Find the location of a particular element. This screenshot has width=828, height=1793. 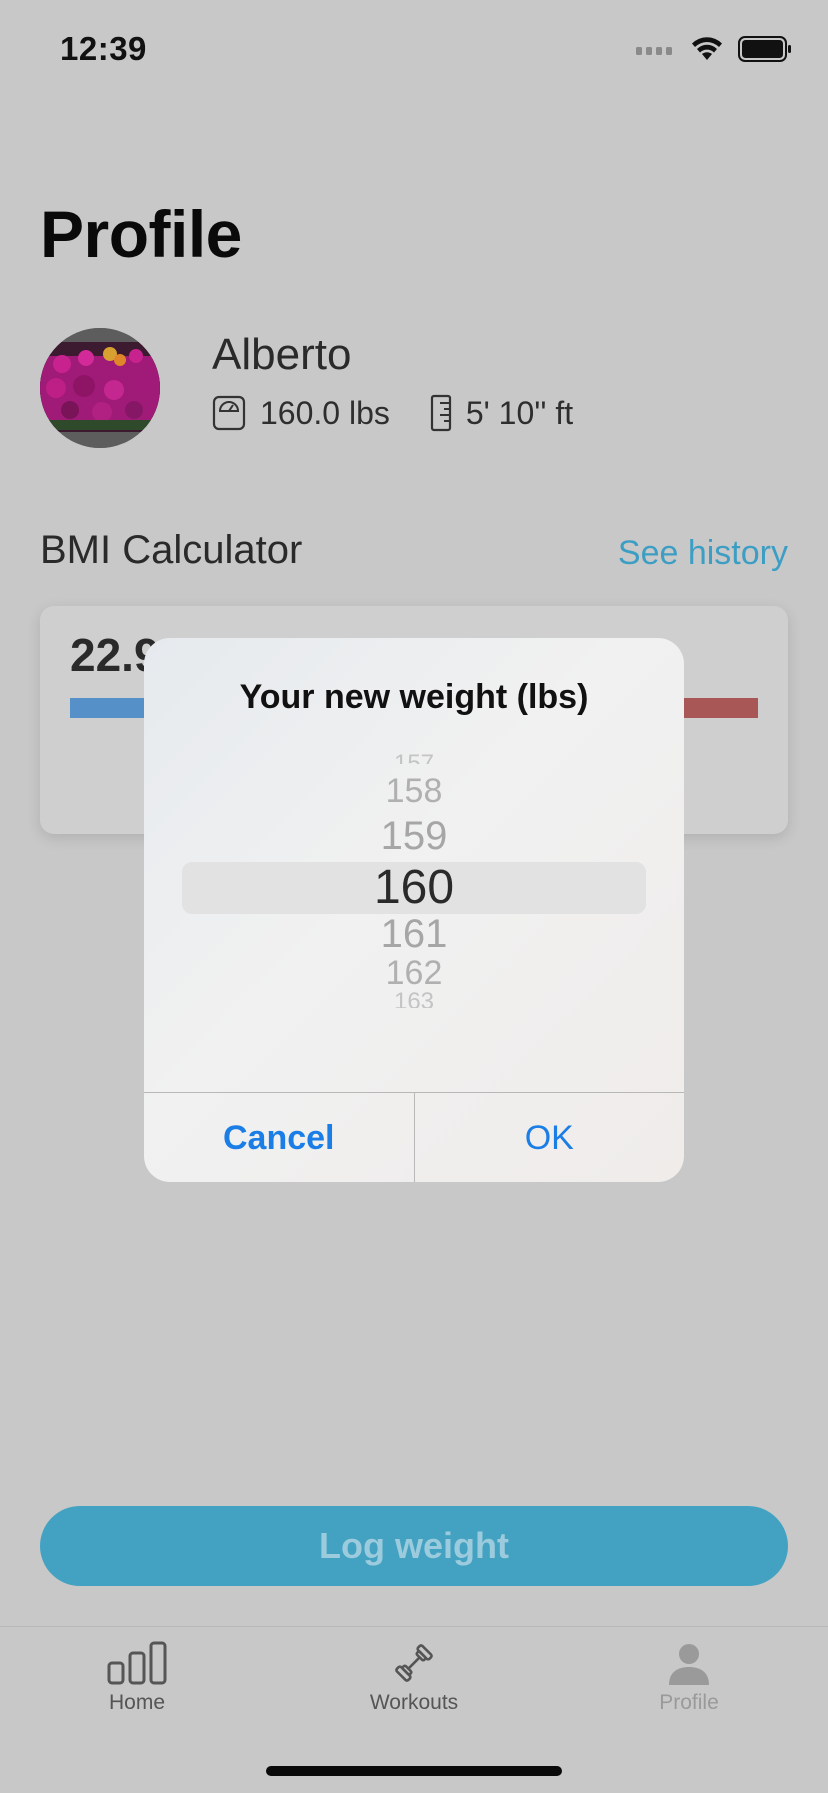

picker-item: 157 is located at coordinates (414, 756).